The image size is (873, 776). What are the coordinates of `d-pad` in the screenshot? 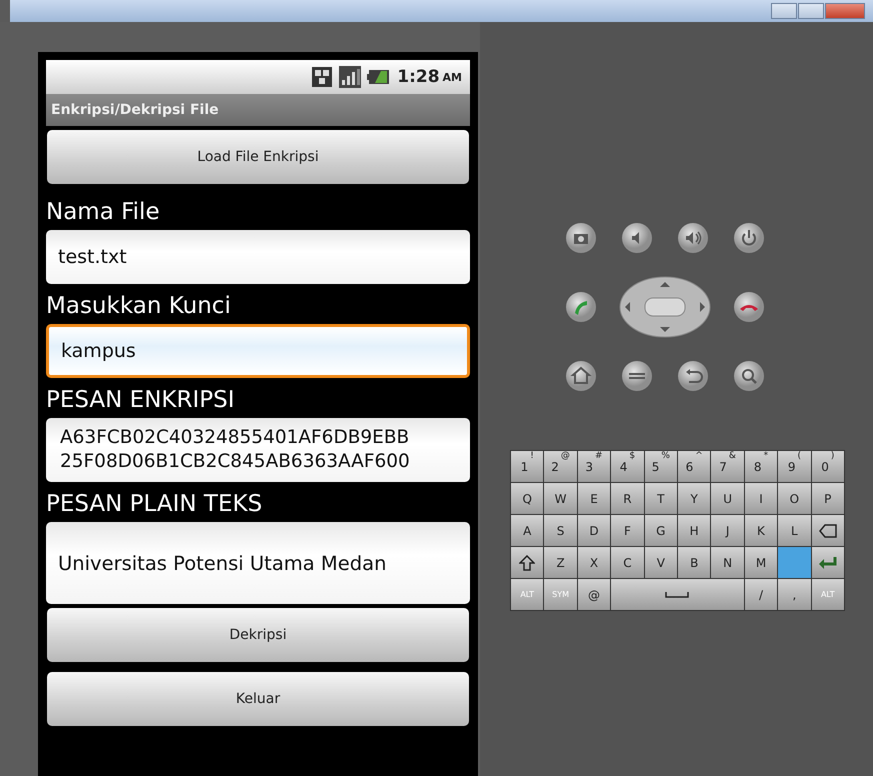 It's located at (665, 307).